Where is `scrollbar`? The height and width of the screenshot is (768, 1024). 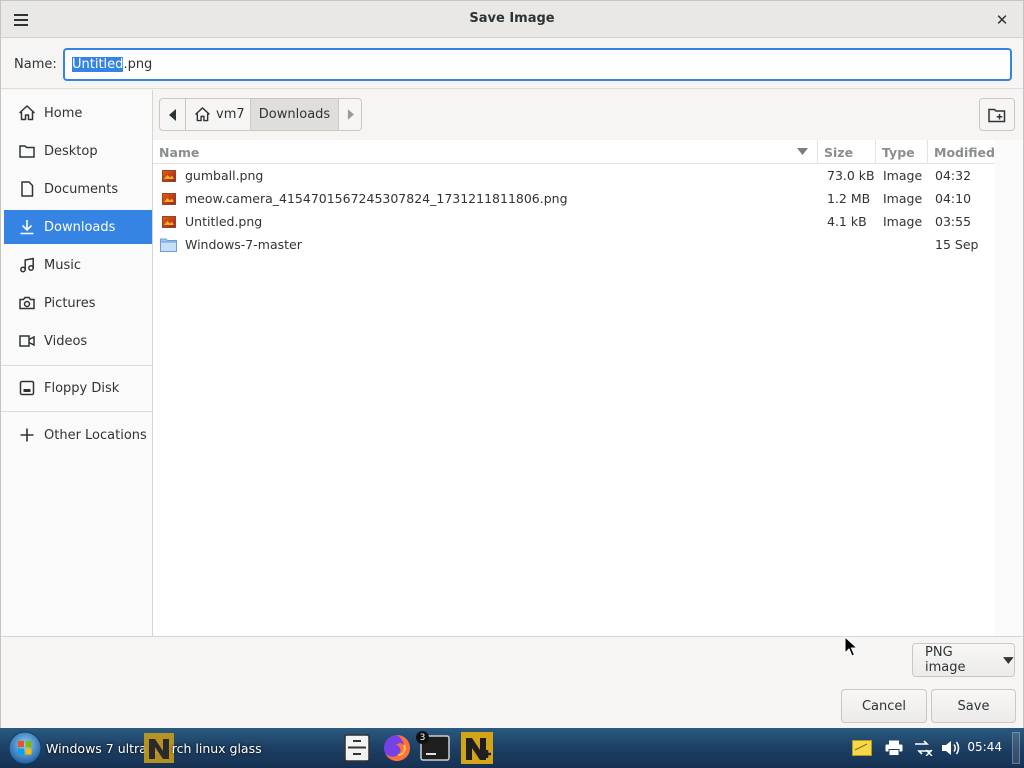 scrollbar is located at coordinates (1009, 388).